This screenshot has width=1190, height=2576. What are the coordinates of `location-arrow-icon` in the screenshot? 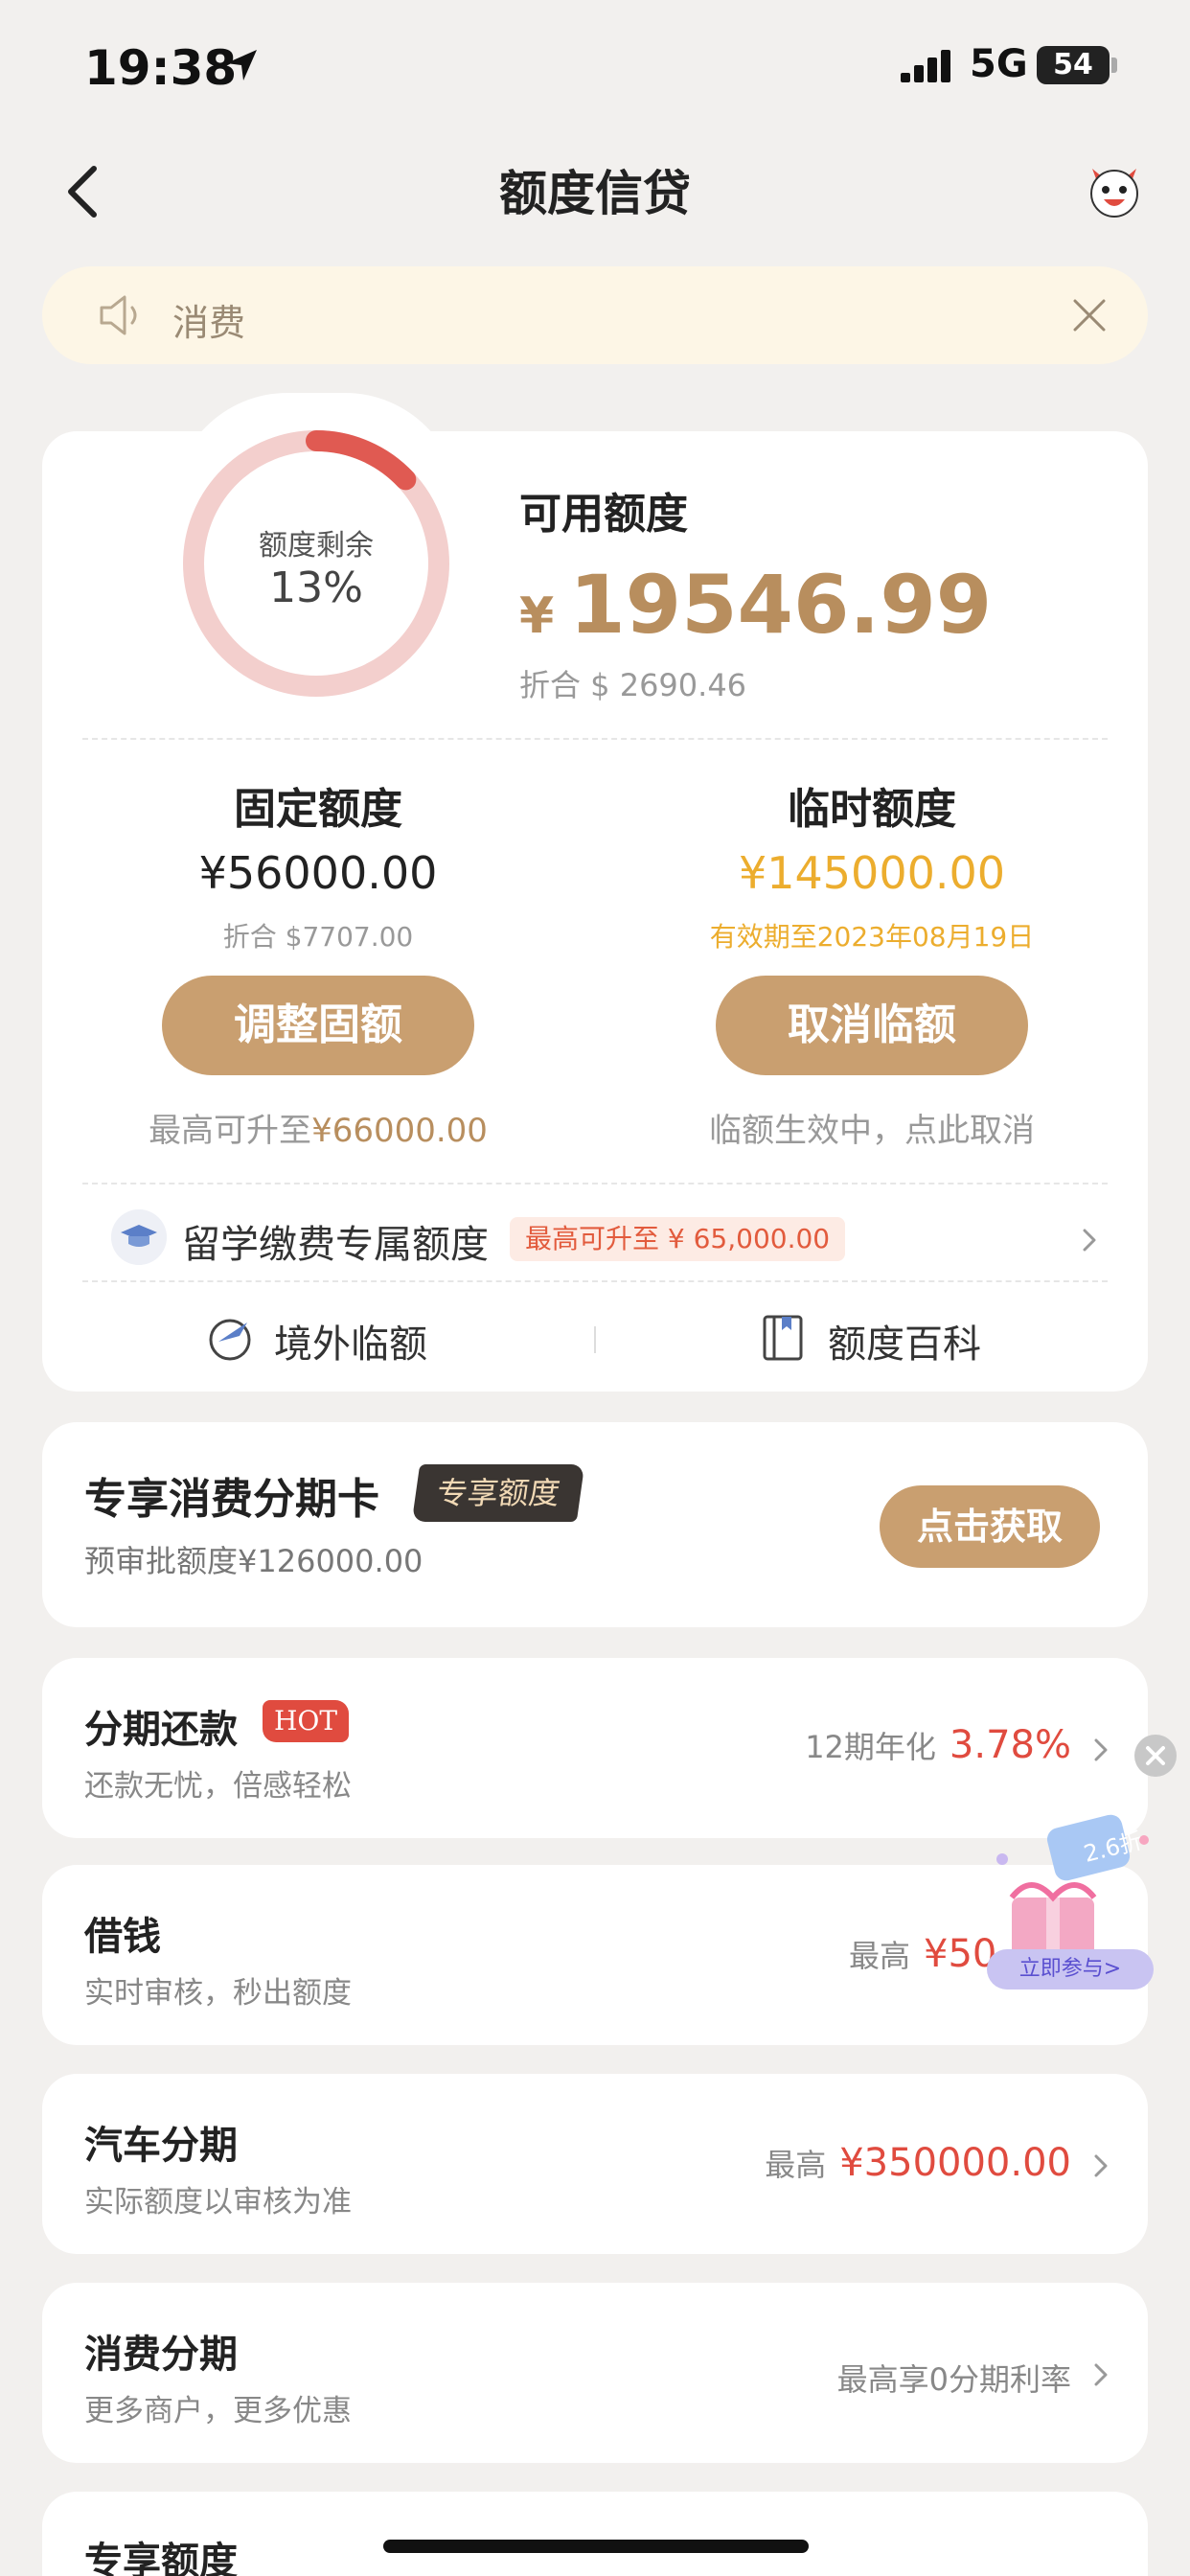 It's located at (242, 65).